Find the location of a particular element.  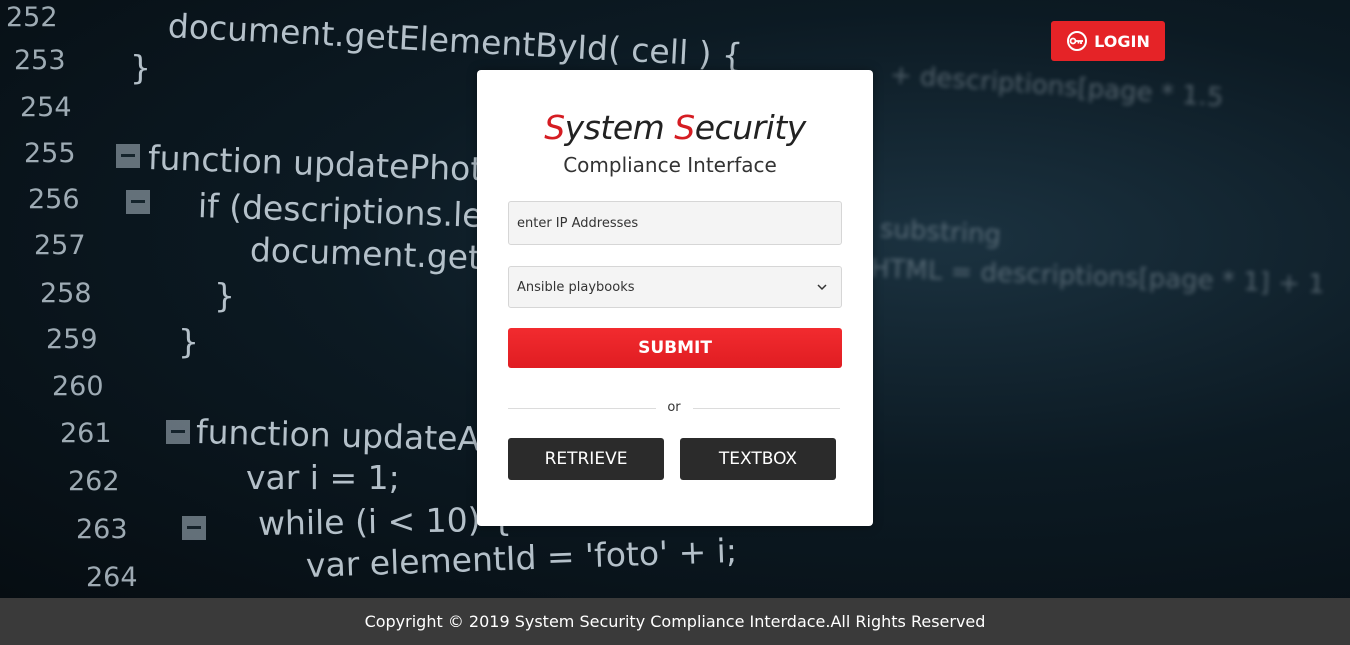

login-label: LOGIN is located at coordinates (1122, 41).